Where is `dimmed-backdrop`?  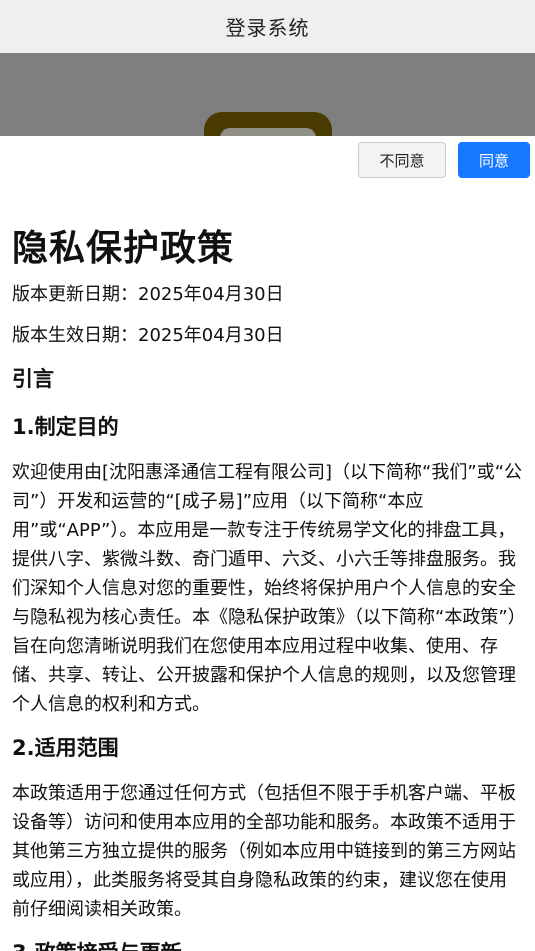
dimmed-backdrop is located at coordinates (267, 94).